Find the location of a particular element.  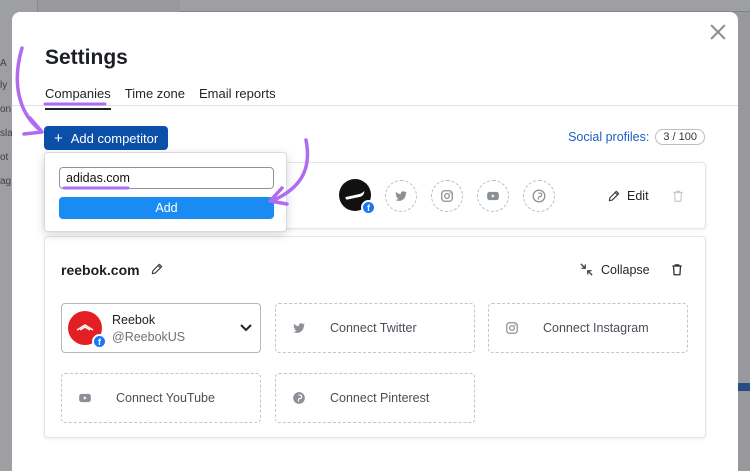

nike-logo-avatar: f is located at coordinates (357, 197).